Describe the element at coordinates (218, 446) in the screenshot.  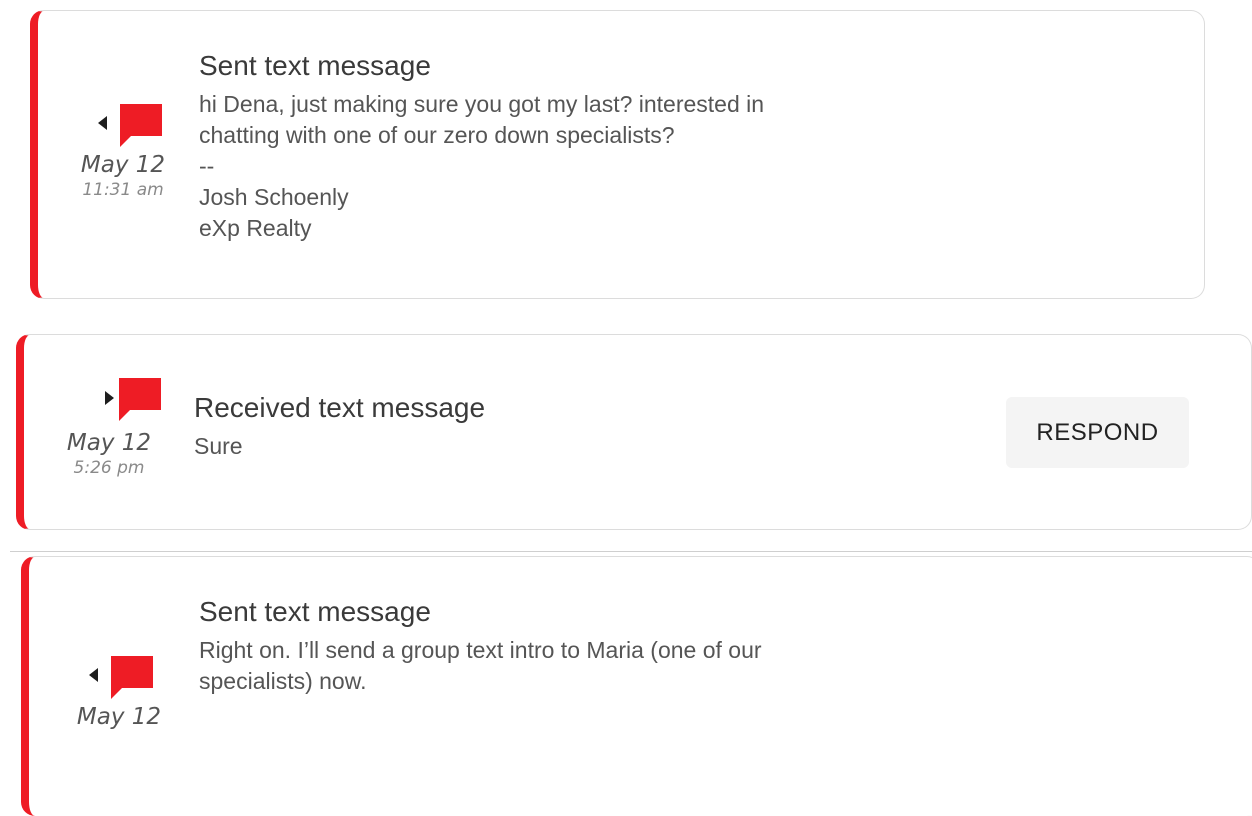
I see `message-body-line: Sure` at that location.